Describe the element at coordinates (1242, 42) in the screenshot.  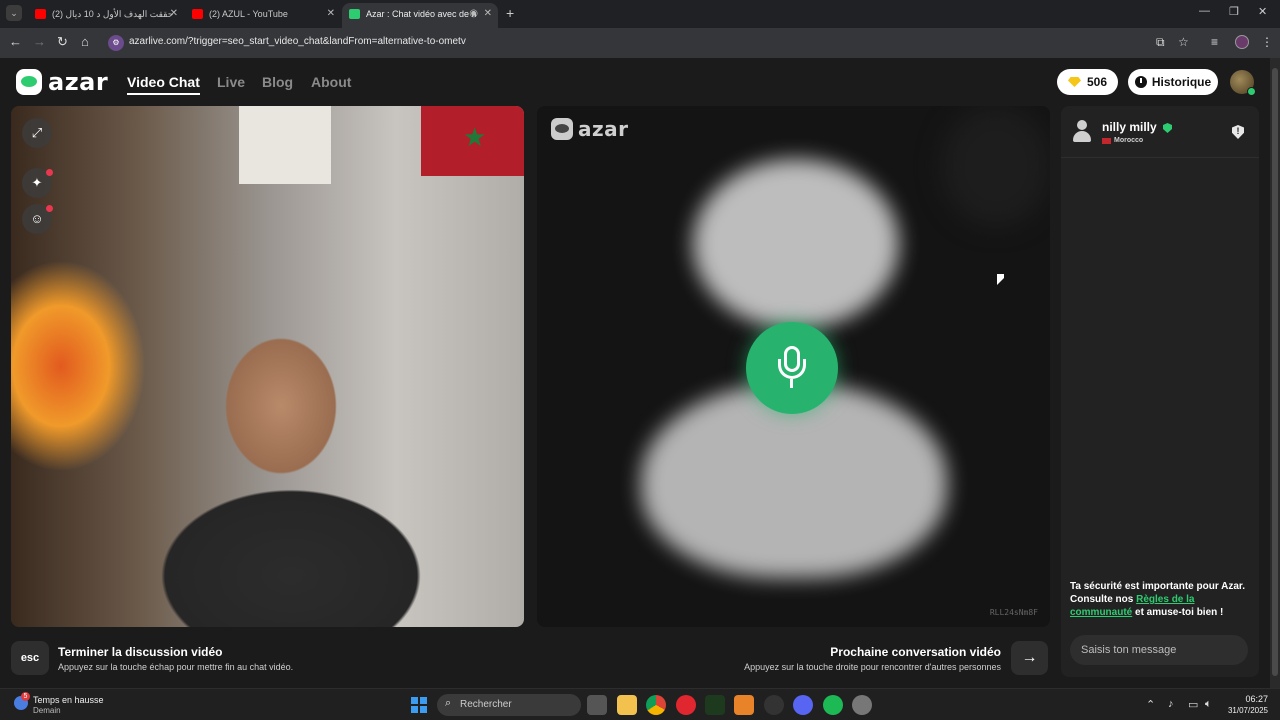
I see `profile-avatar` at that location.